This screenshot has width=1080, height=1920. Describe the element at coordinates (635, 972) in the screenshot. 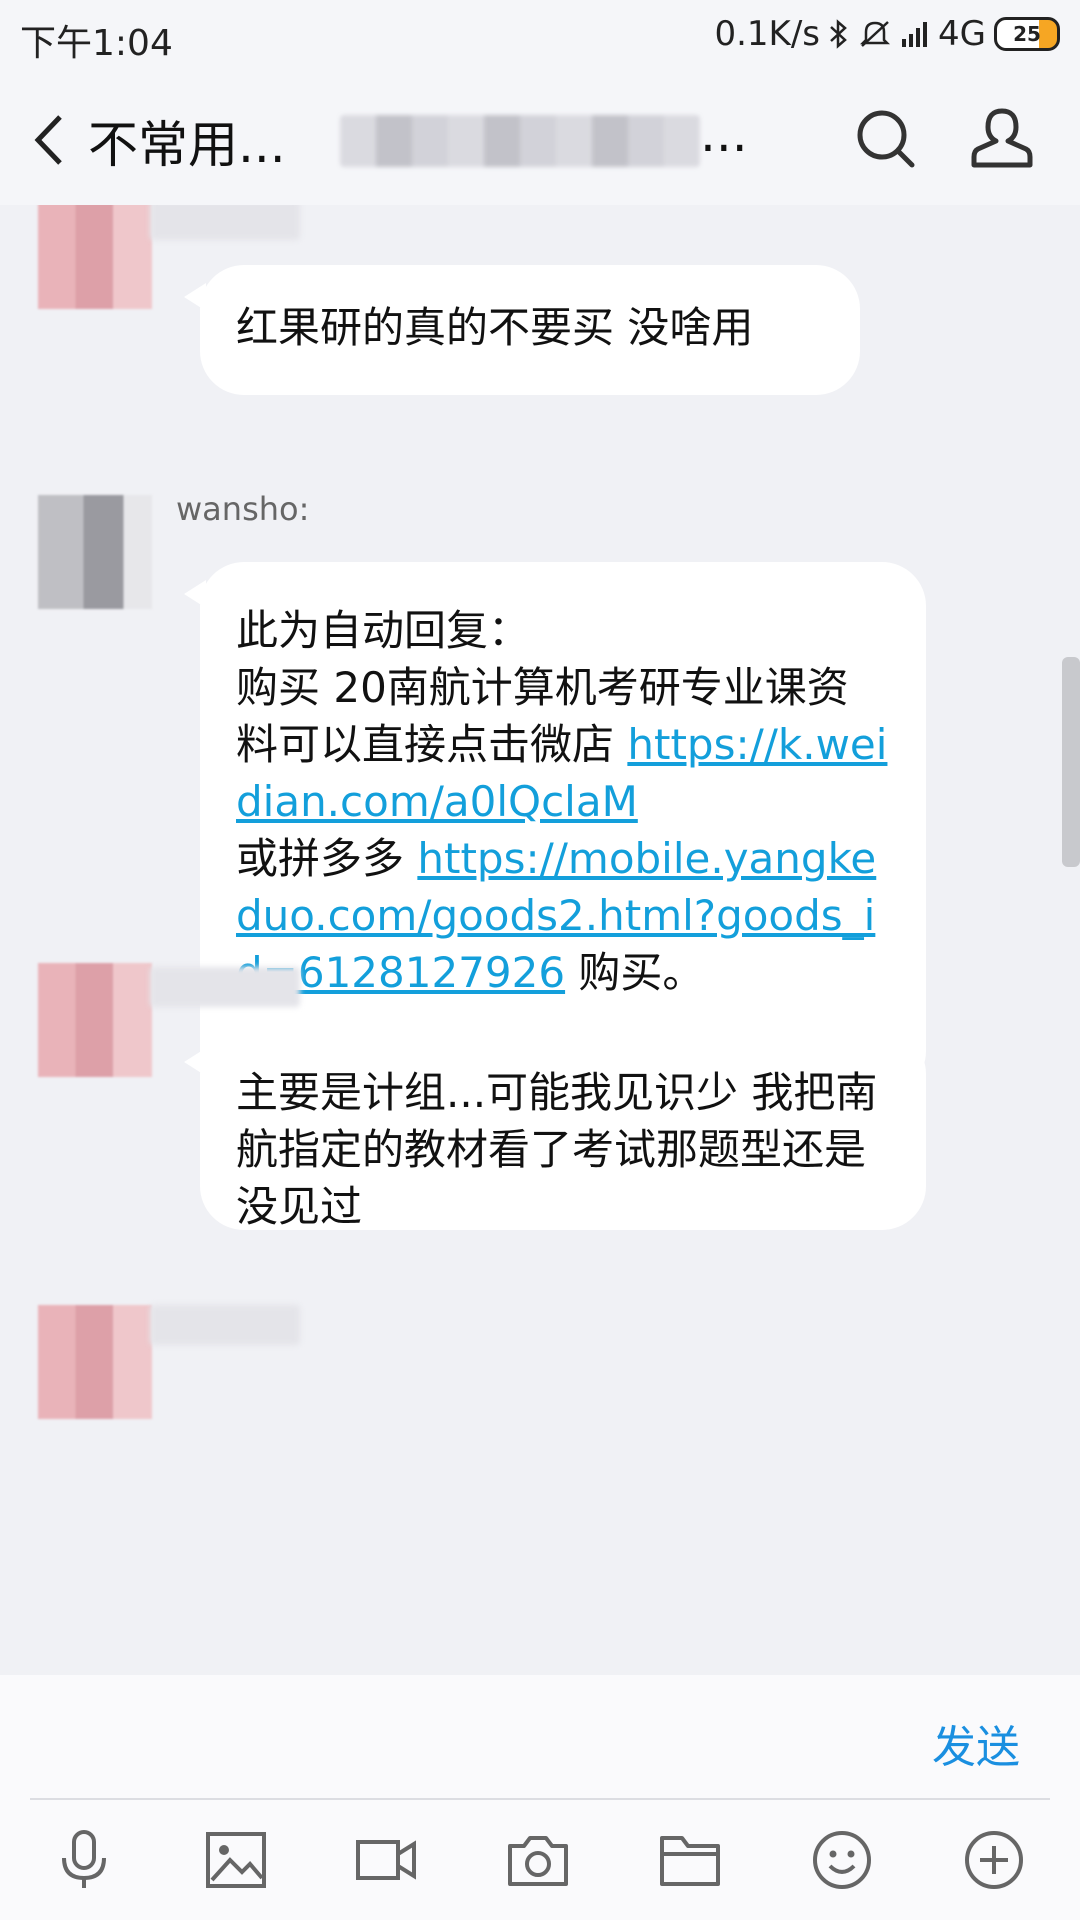

I see `message-text: 购买。` at that location.